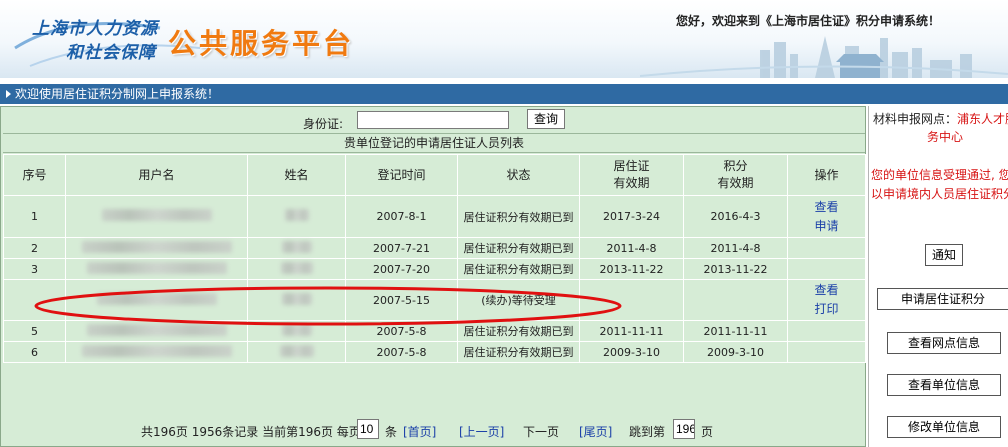 The height and width of the screenshot is (447, 1008). What do you see at coordinates (826, 175) in the screenshot?
I see `col-header-actions: 操作` at bounding box center [826, 175].